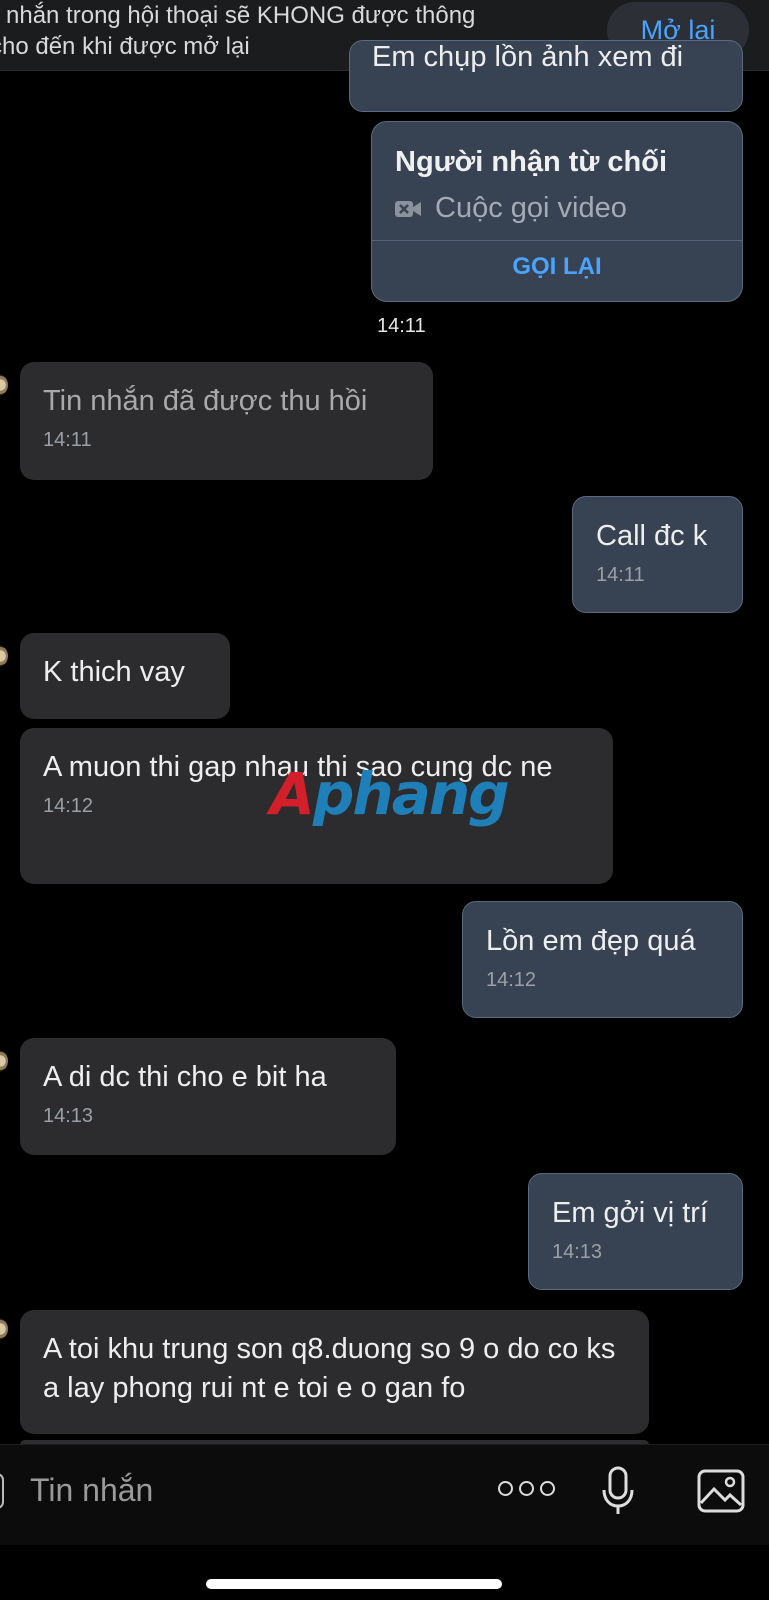  I want to click on message-bubble-incoming: Tin nhắn đã được thu hồi 14:11, so click(226, 421).